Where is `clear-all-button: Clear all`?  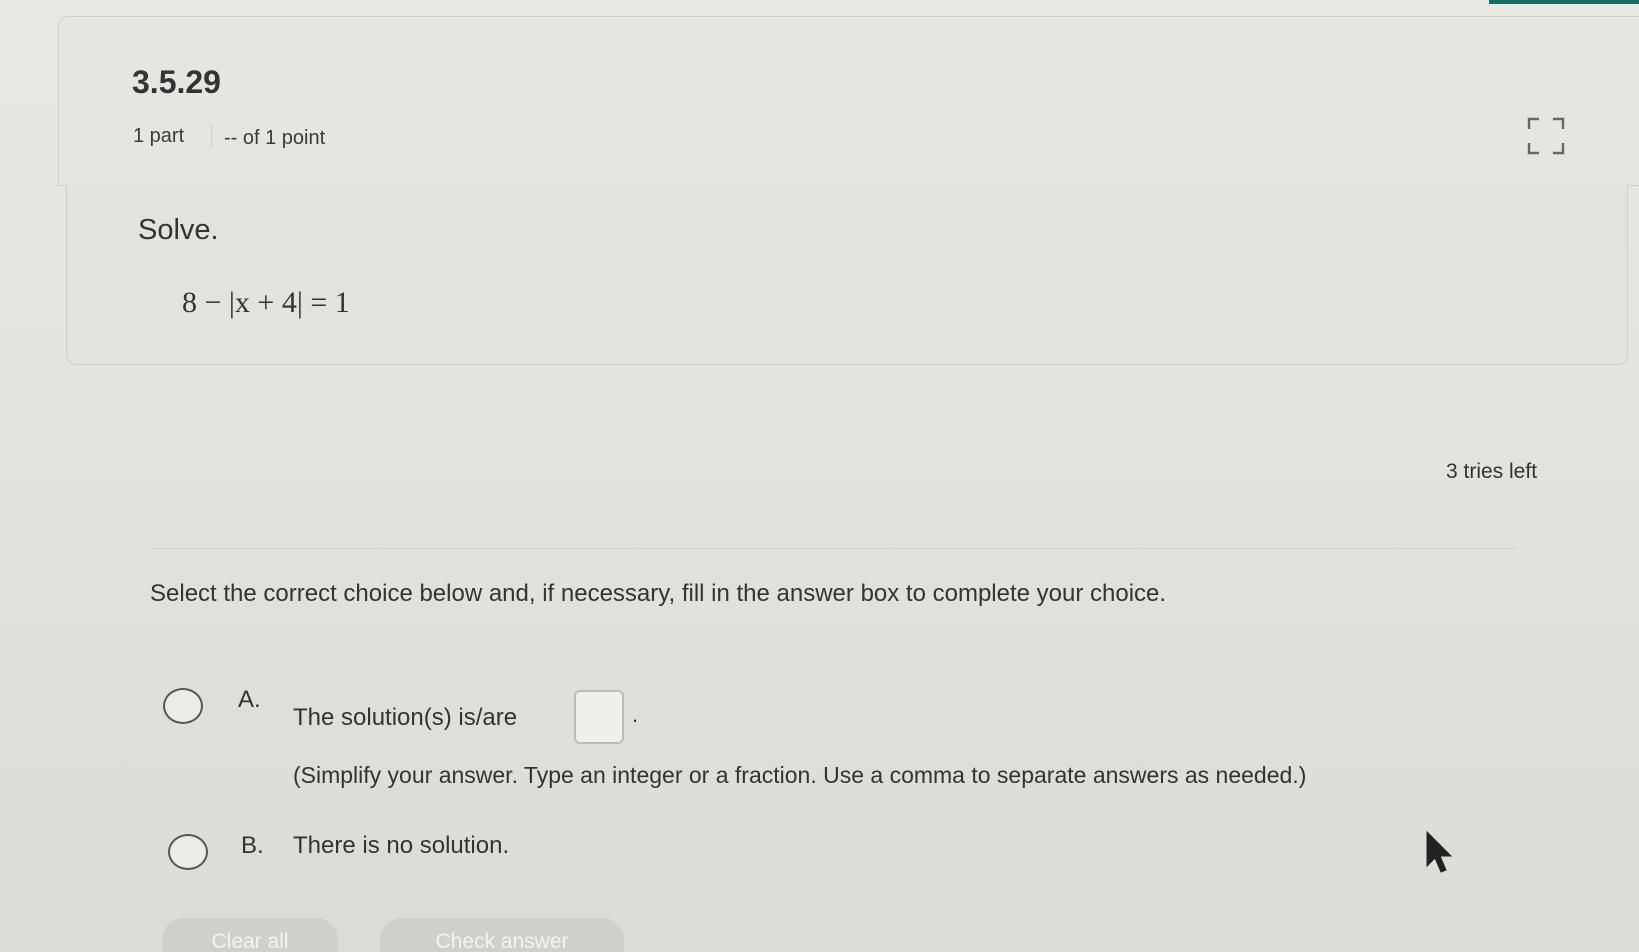
clear-all-button: Clear all is located at coordinates (250, 935).